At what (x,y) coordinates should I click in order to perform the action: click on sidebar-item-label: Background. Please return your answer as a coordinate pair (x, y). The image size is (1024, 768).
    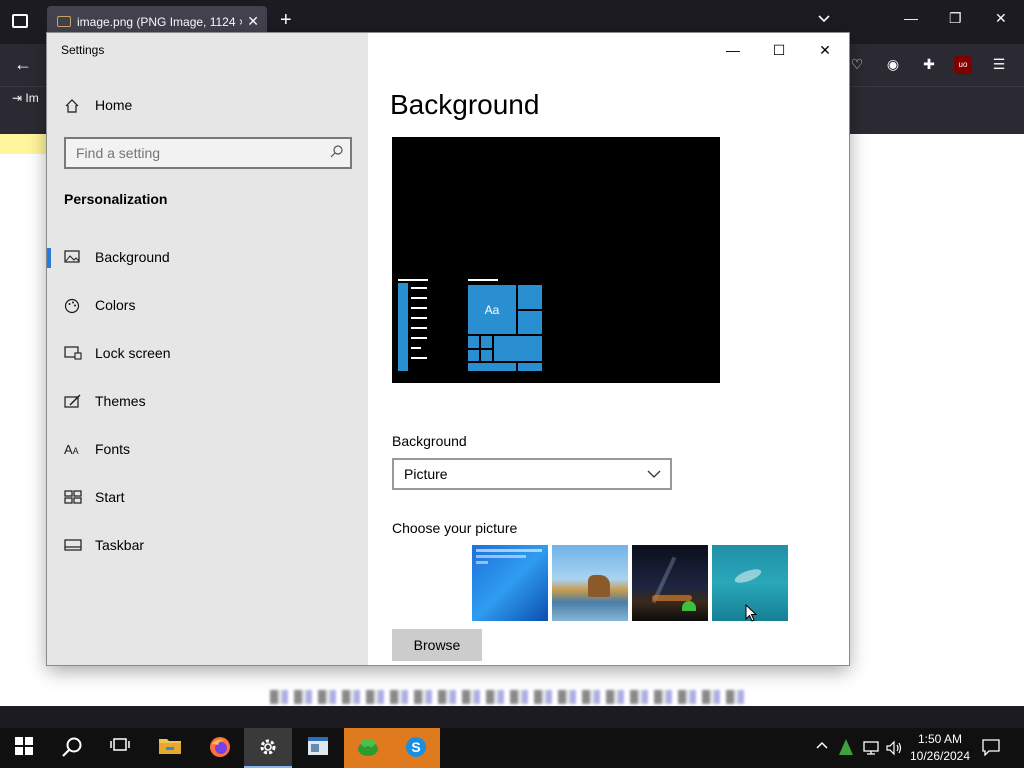
    Looking at the image, I should click on (132, 257).